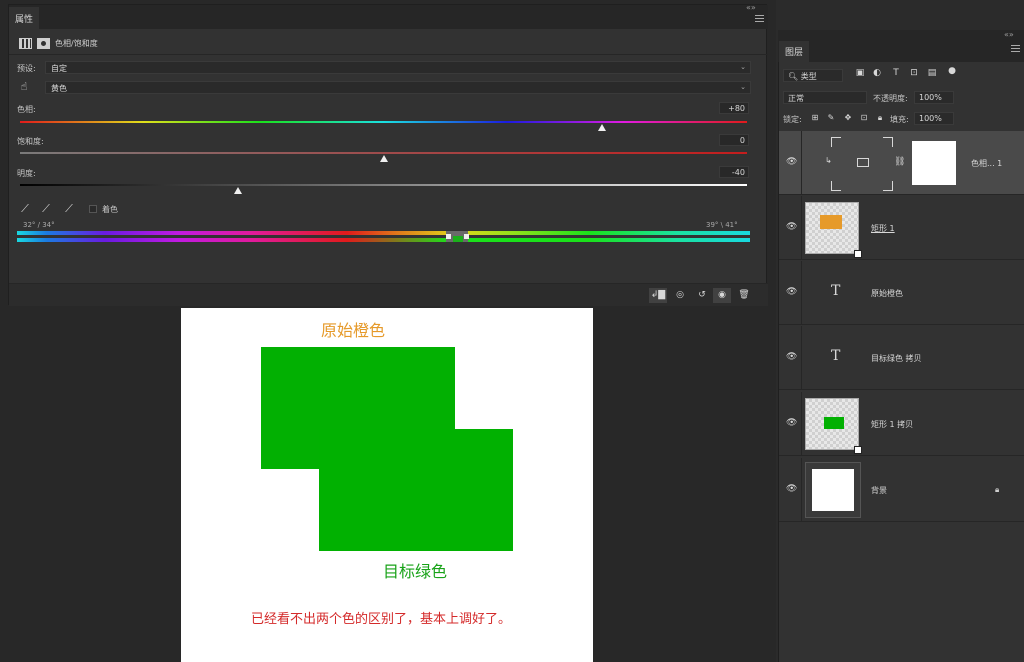 The image size is (1024, 662). What do you see at coordinates (415, 571) in the screenshot?
I see `label-target-color: 目标绿色` at bounding box center [415, 571].